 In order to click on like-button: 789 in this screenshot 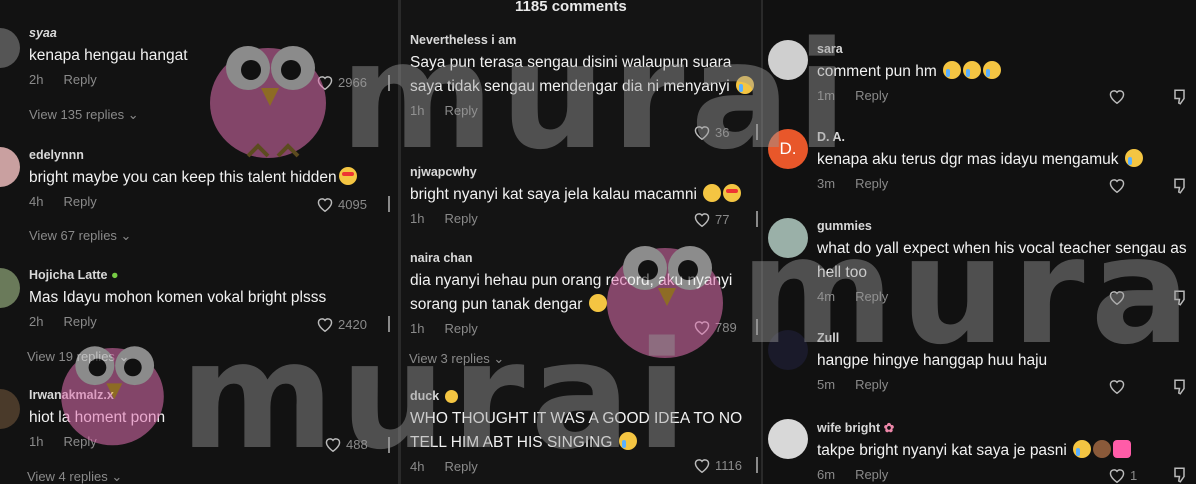, I will do `click(715, 327)`.